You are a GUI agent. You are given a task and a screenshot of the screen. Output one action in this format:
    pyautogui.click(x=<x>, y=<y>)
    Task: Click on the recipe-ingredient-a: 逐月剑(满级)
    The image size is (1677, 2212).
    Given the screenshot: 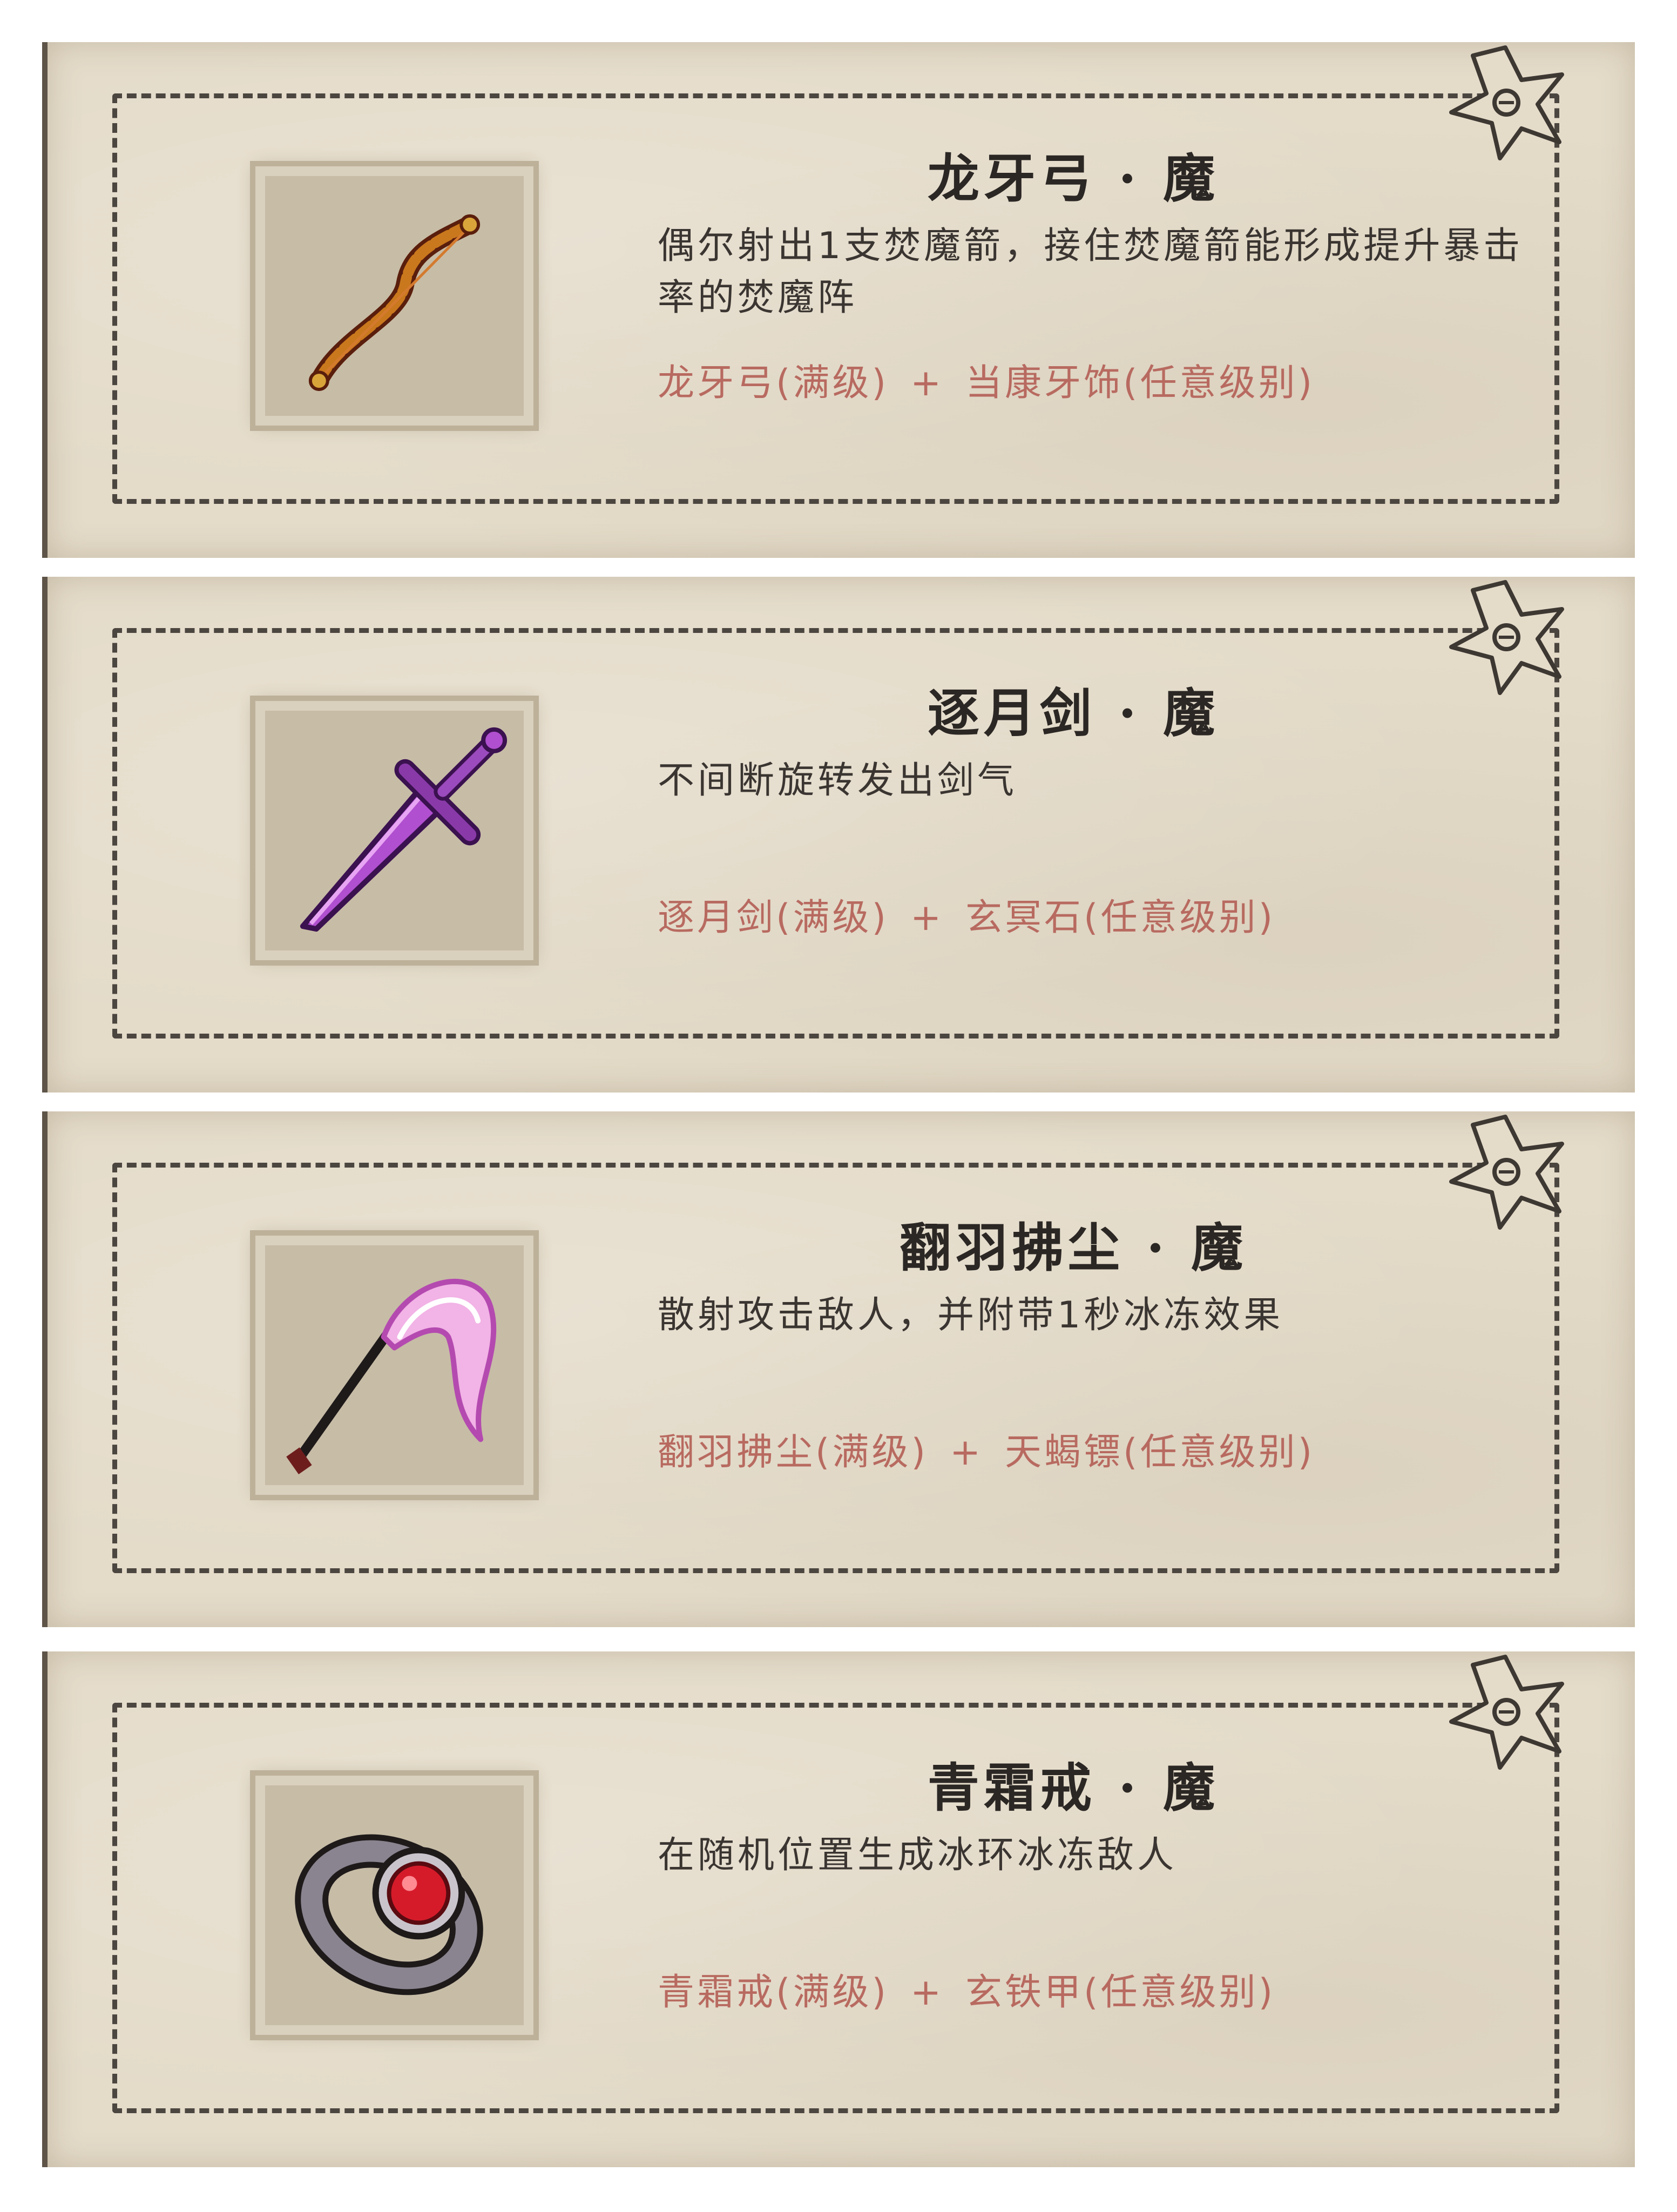 What is the action you would take?
    pyautogui.click(x=774, y=917)
    